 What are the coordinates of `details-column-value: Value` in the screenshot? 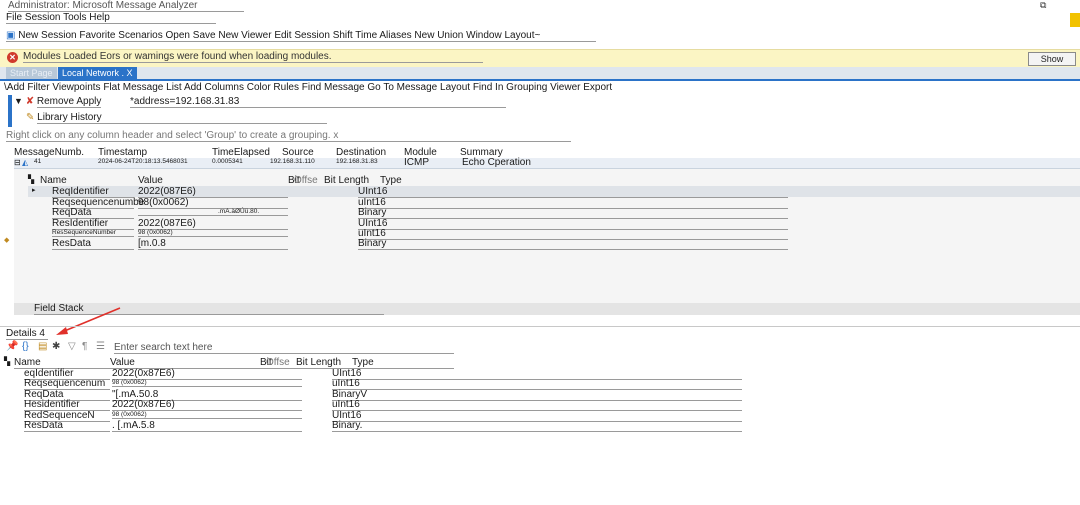 It's located at (122, 362).